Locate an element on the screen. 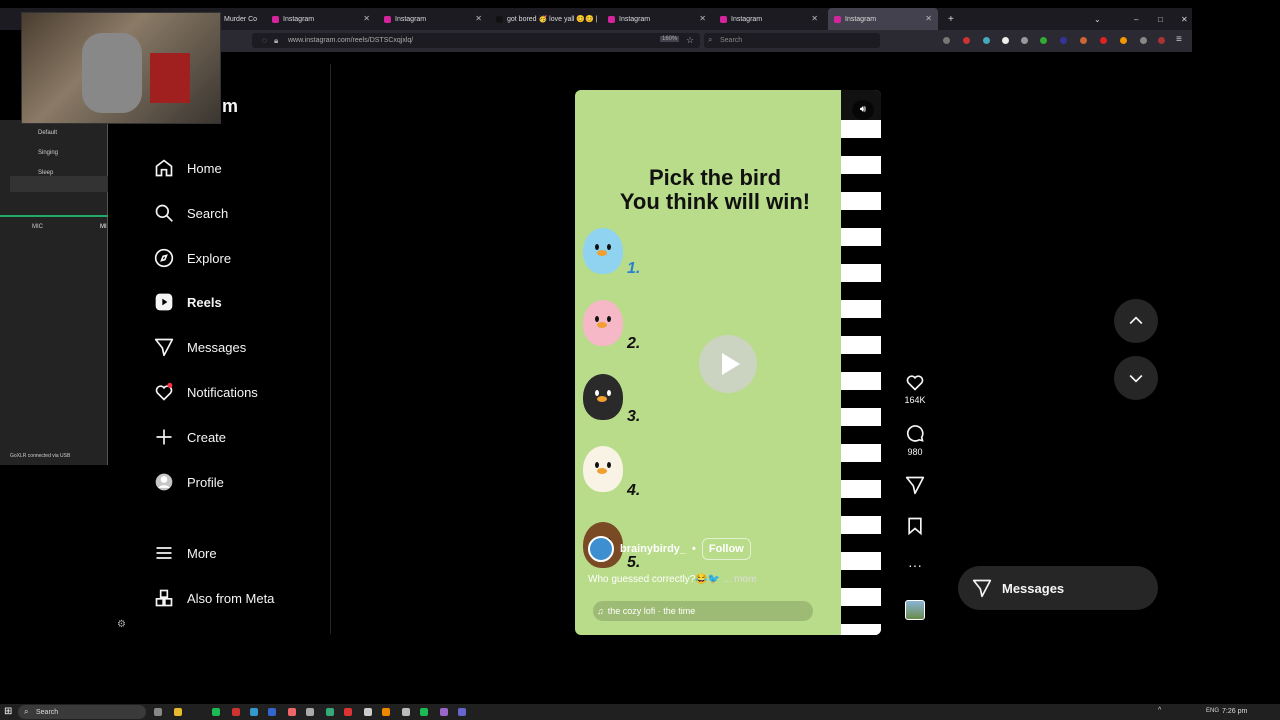 The height and width of the screenshot is (720, 1280). play-button is located at coordinates (728, 364).